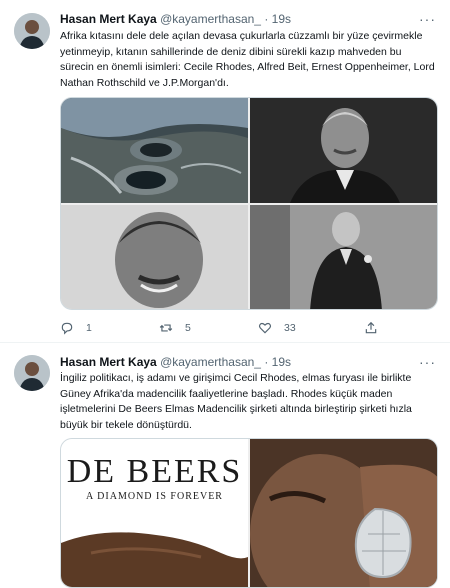 The width and height of the screenshot is (450, 588). What do you see at coordinates (154, 496) in the screenshot?
I see `ad-slogan-text: A DIAMOND IS FOREVER` at bounding box center [154, 496].